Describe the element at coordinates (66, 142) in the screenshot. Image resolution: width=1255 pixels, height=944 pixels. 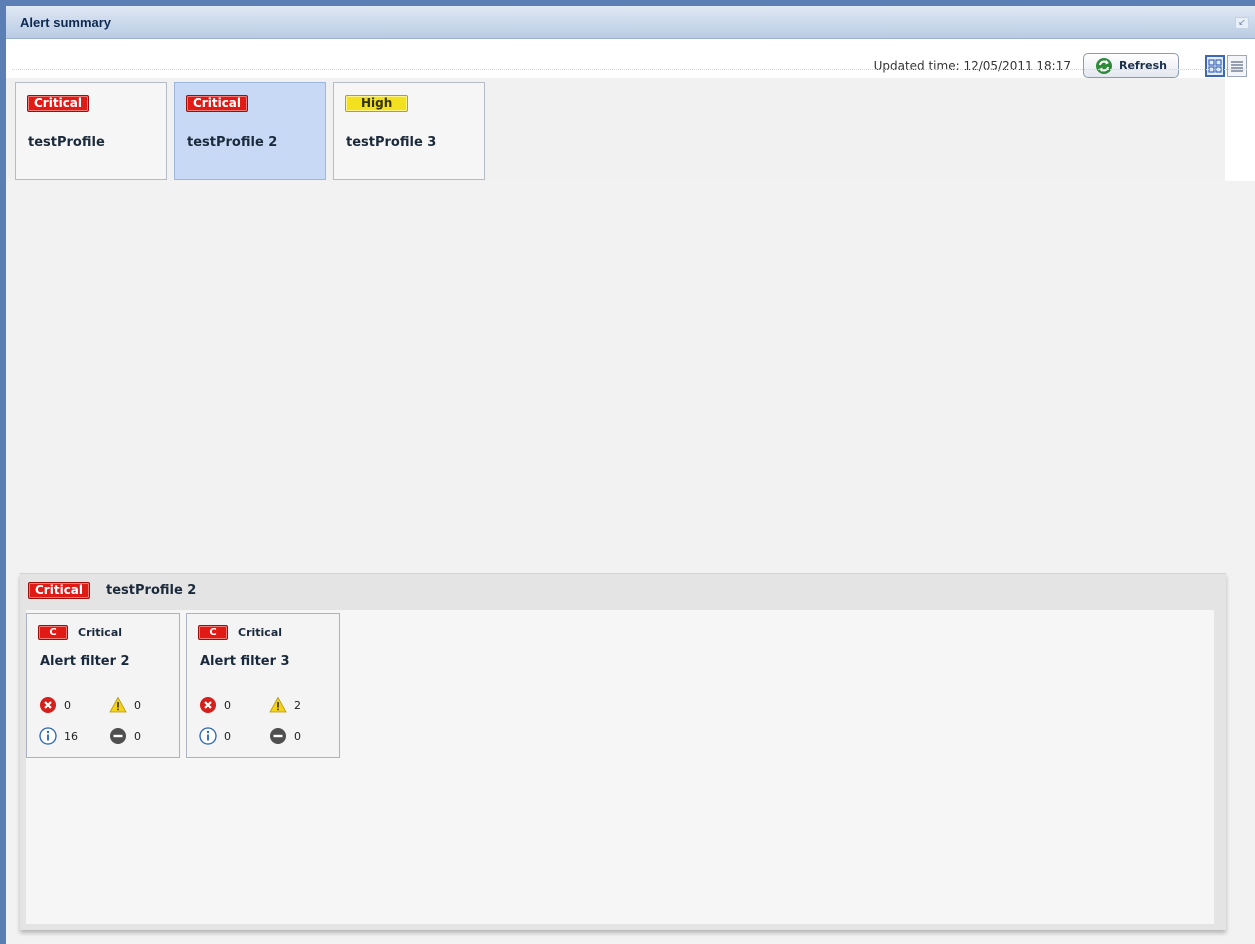
I see `profile-name: testProfile` at that location.